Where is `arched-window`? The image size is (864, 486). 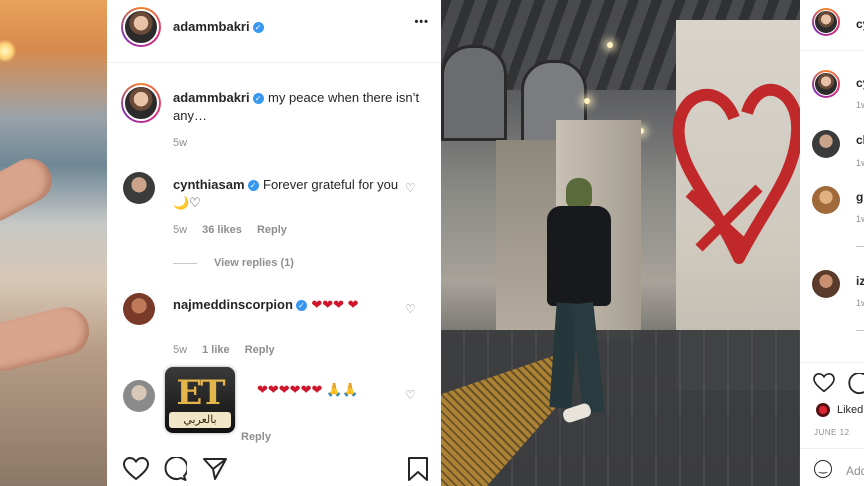 arched-window is located at coordinates (474, 93).